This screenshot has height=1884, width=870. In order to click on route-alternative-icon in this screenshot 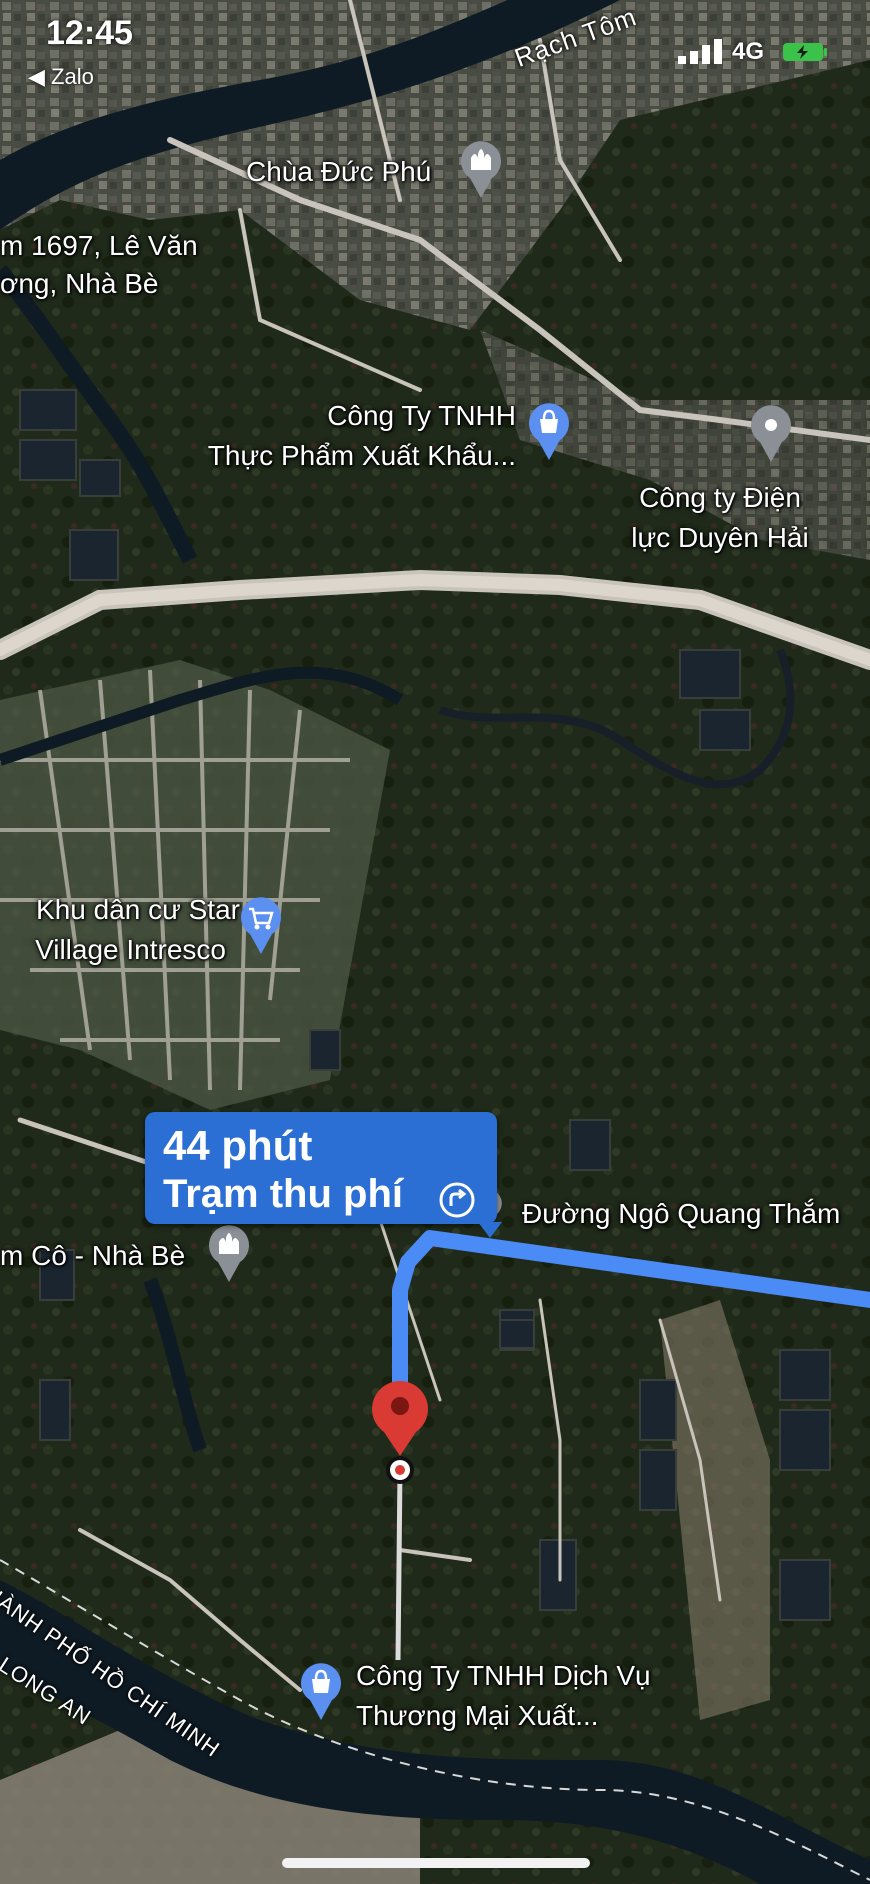, I will do `click(457, 1200)`.